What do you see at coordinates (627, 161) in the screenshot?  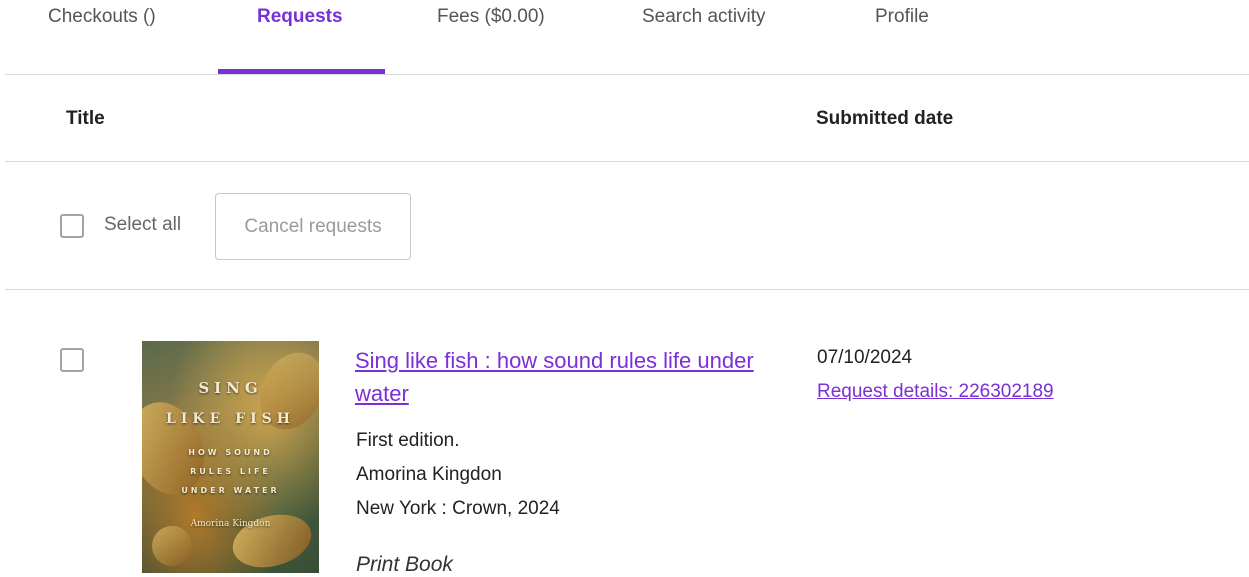 I see `header-divider` at bounding box center [627, 161].